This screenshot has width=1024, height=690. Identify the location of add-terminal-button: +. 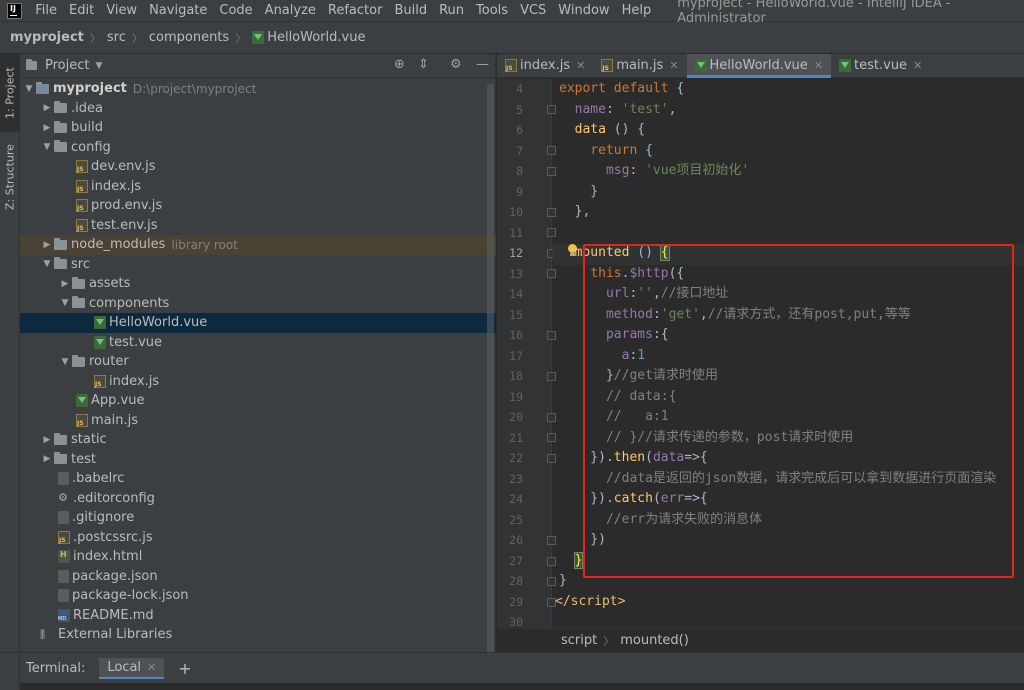
(184, 668).